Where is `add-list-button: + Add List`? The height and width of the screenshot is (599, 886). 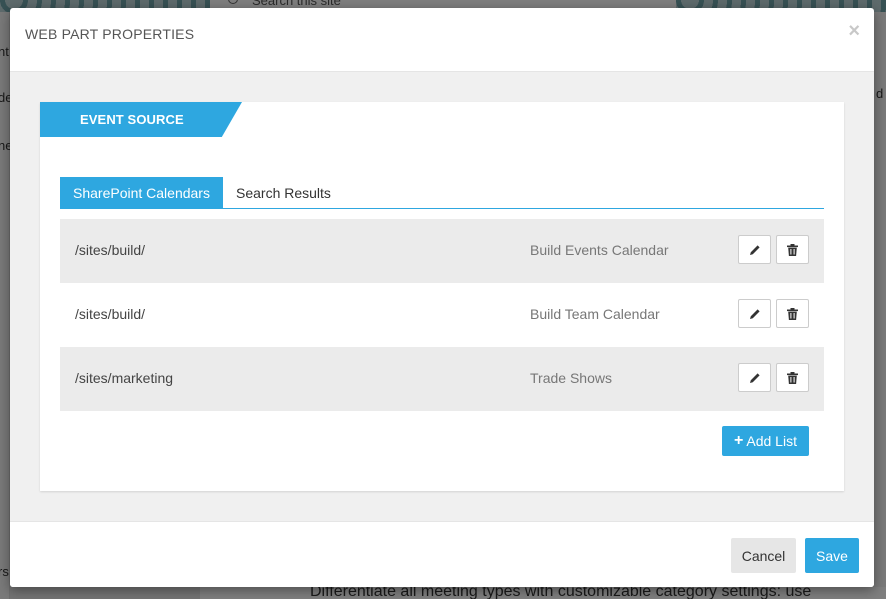
add-list-button: + Add List is located at coordinates (765, 441).